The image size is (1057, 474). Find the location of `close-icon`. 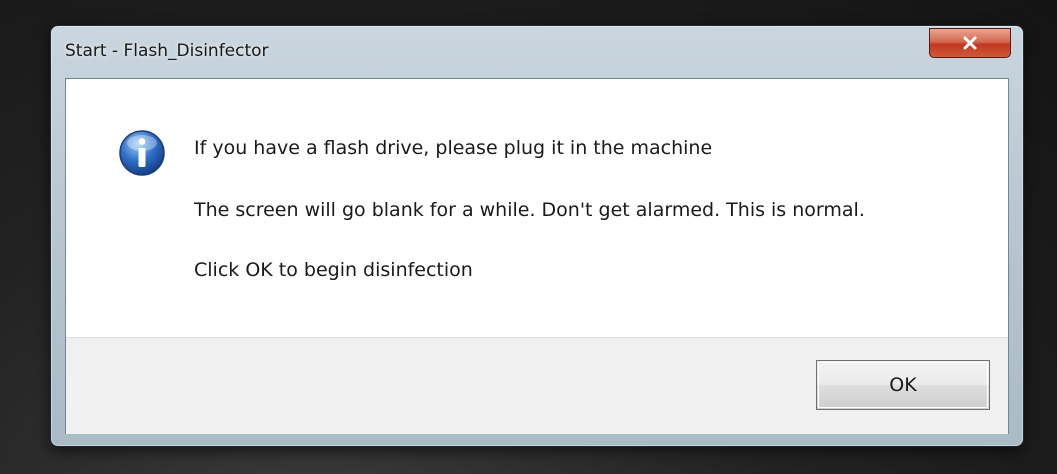

close-icon is located at coordinates (970, 43).